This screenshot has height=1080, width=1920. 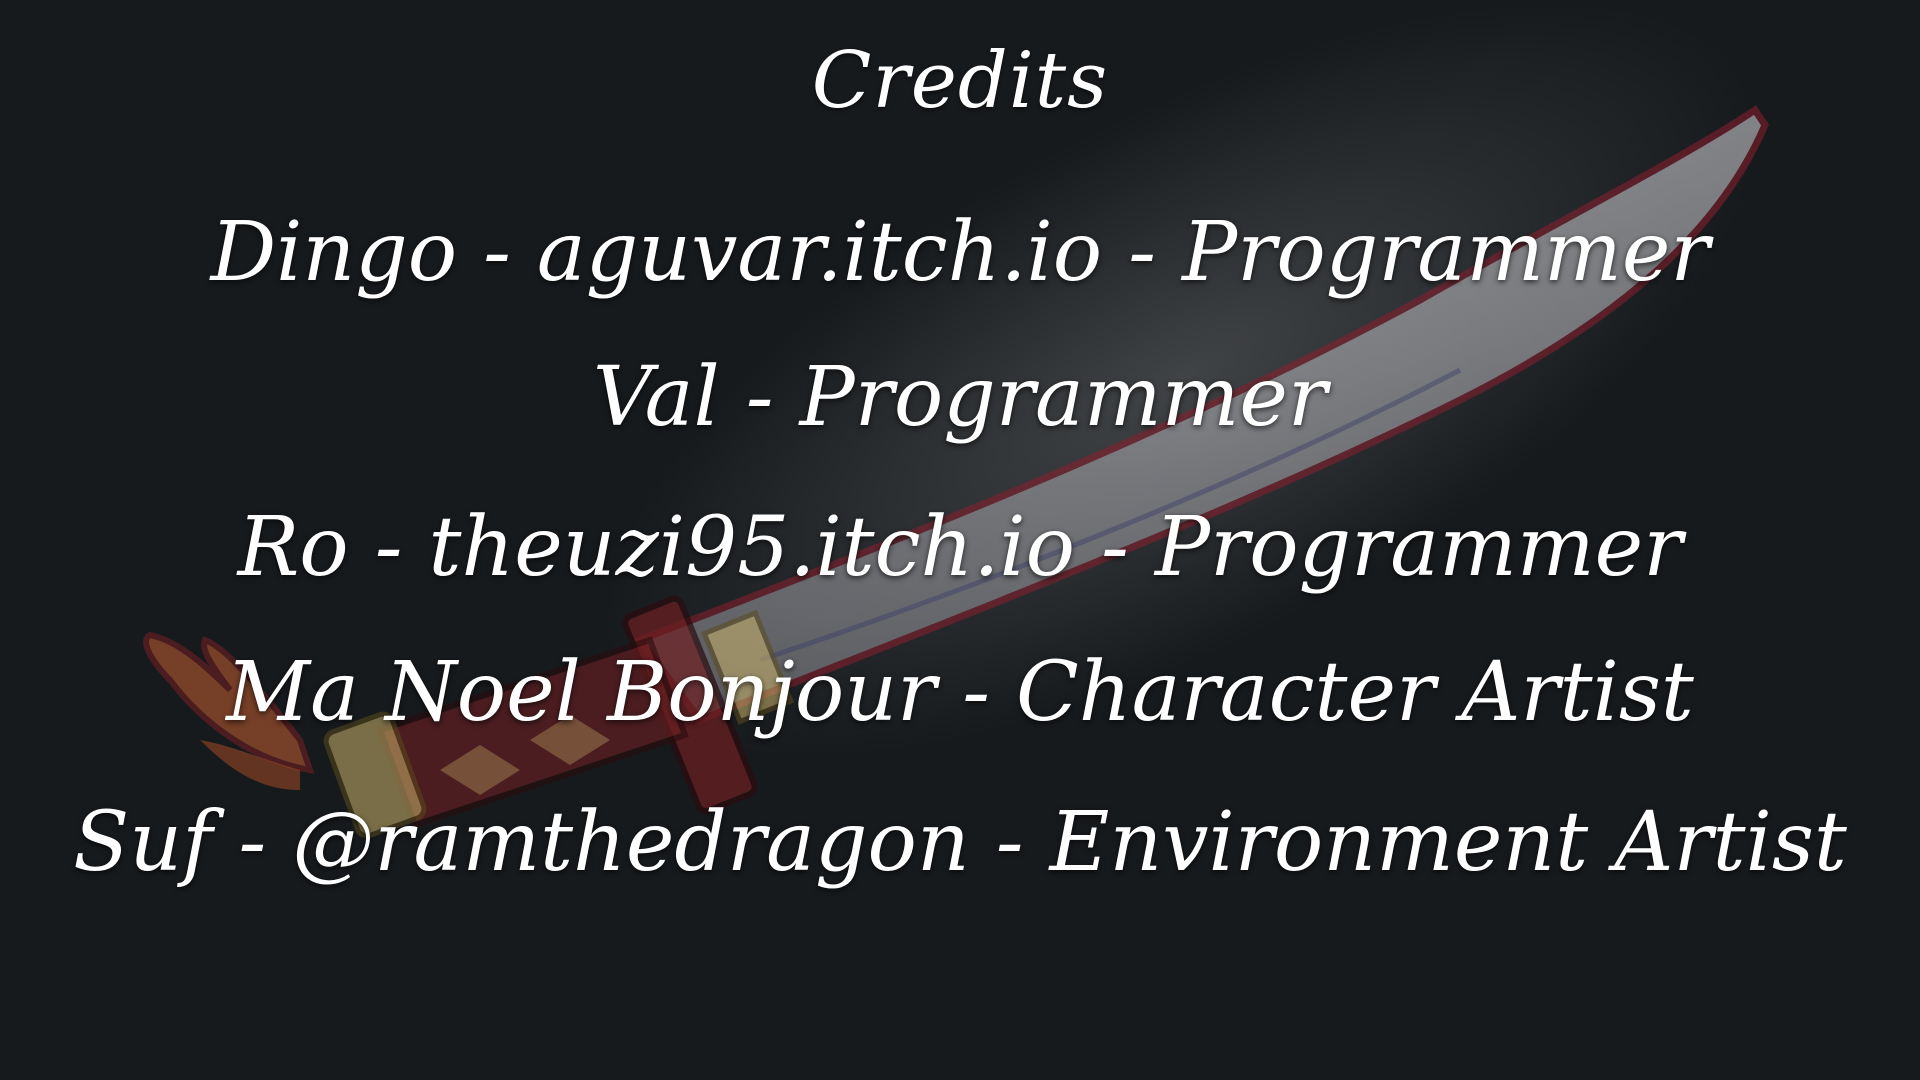 What do you see at coordinates (960, 692) in the screenshot?
I see `credit-line-ma-noel-bonjour: Ma Noel Bonjour - Character Artist` at bounding box center [960, 692].